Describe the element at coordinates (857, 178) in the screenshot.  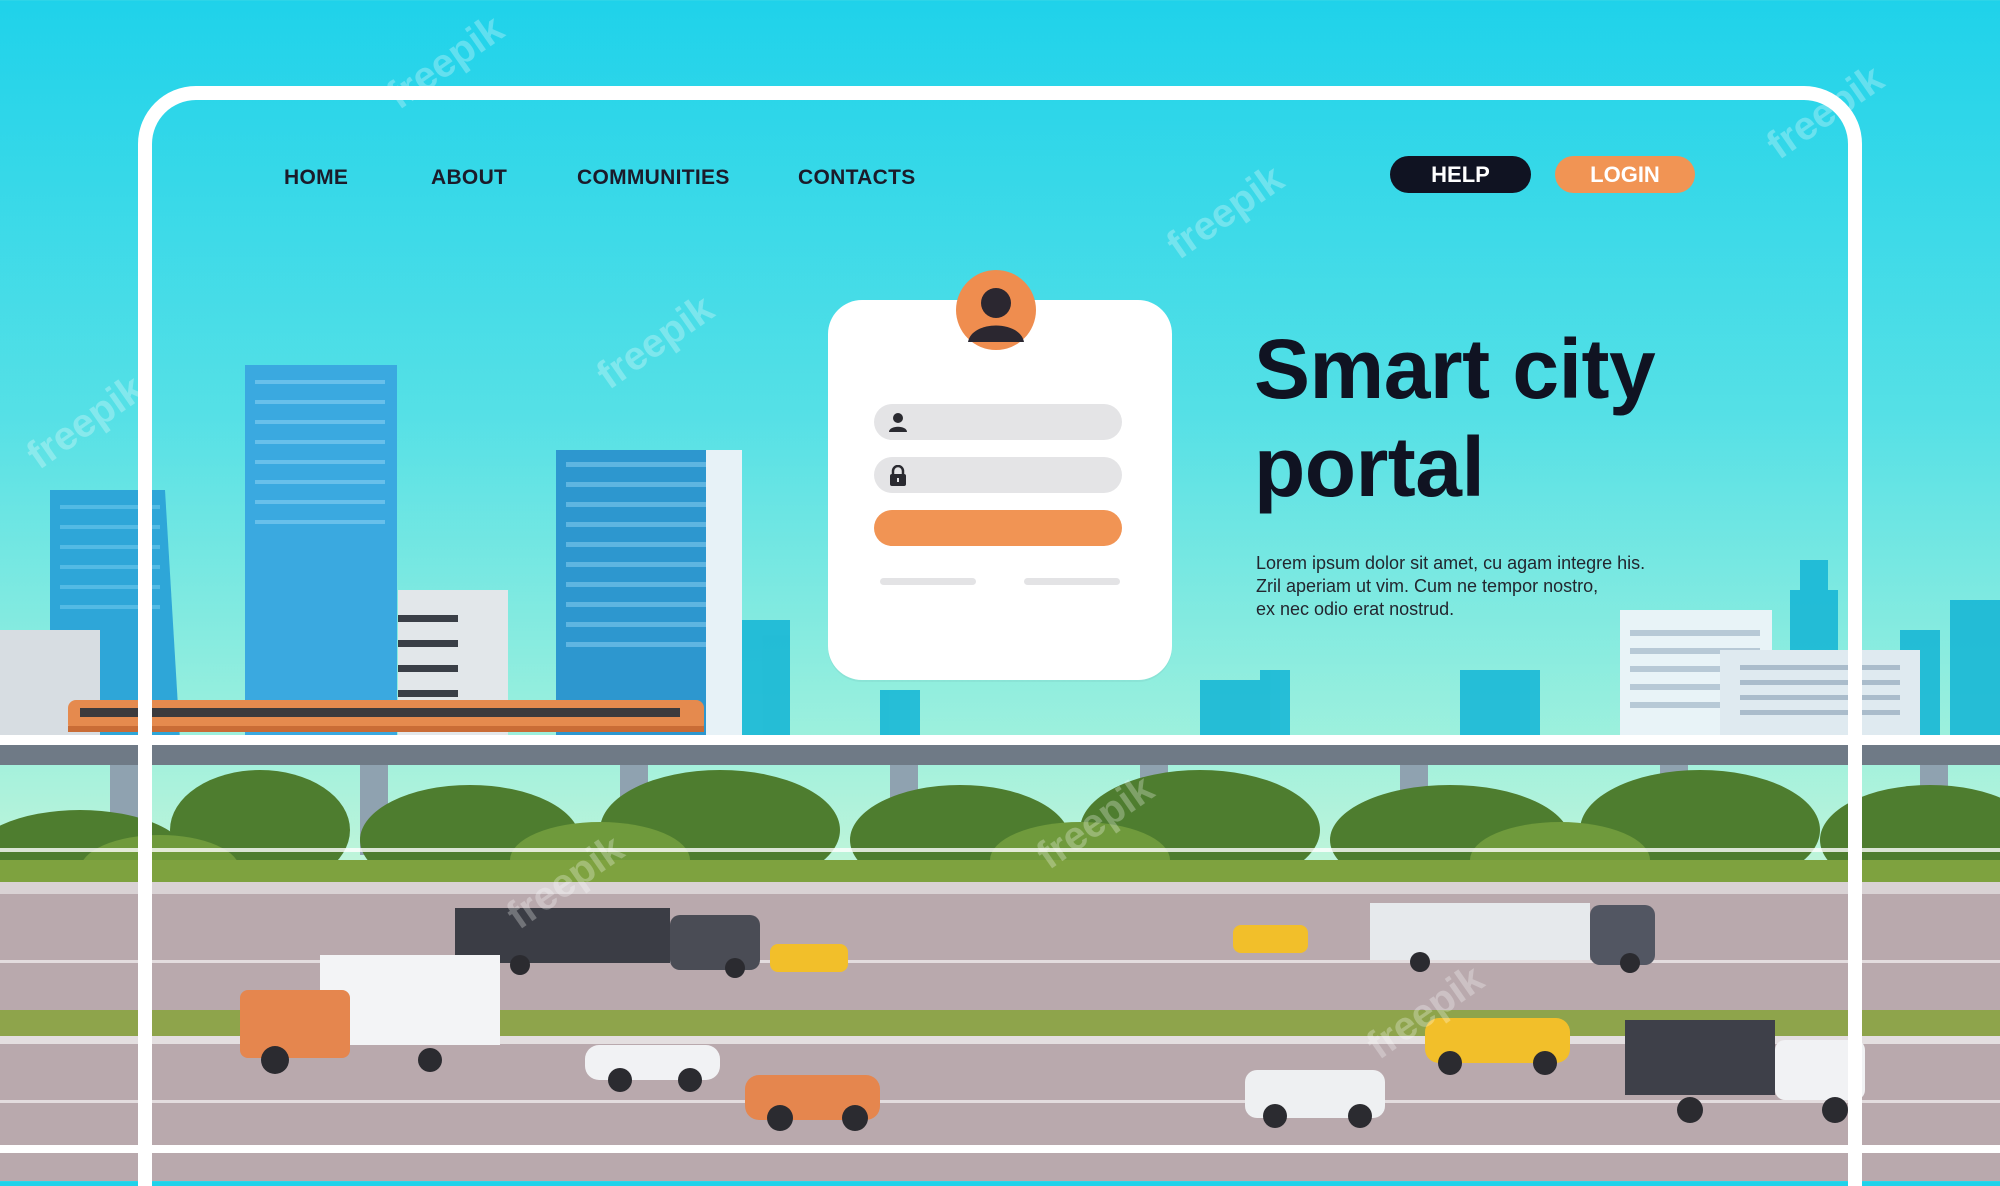
I see `nav-contacts-link: CONTACTS` at that location.